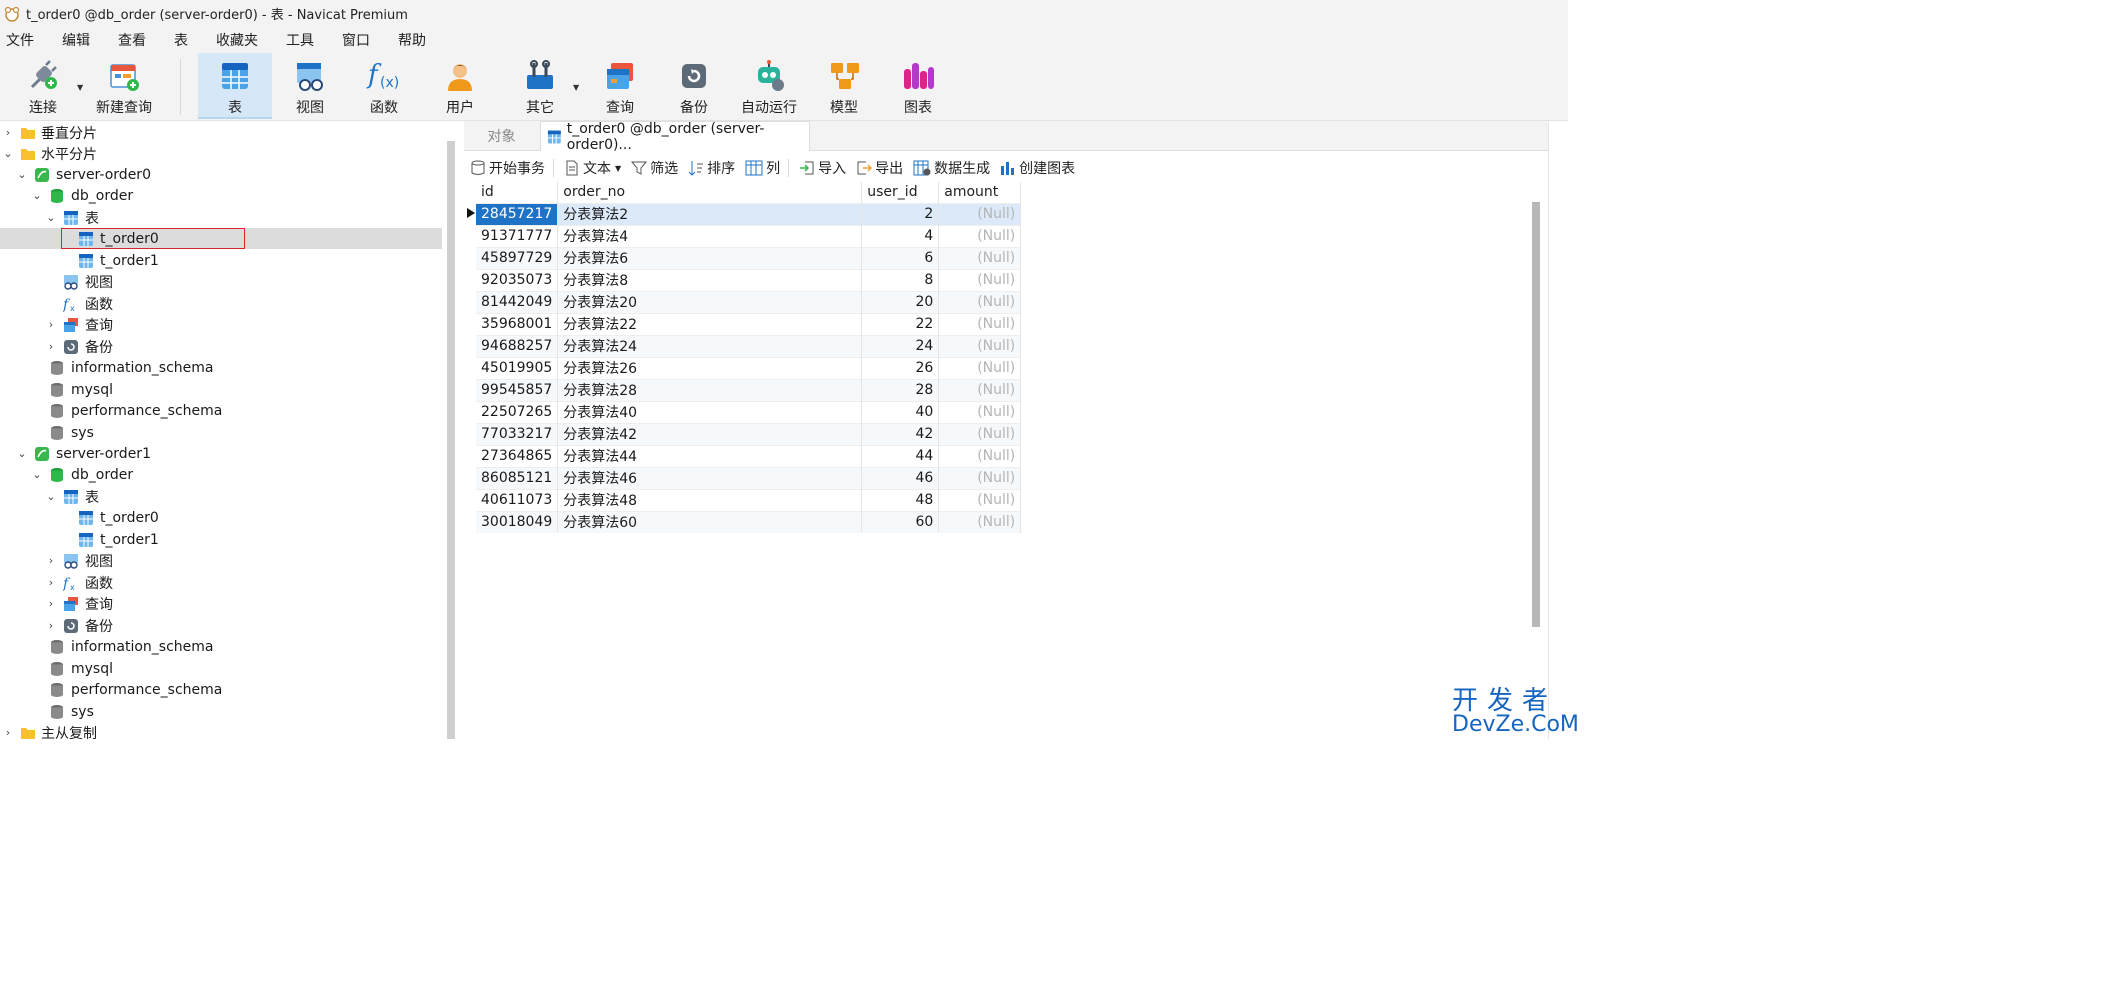 Image resolution: width=2121 pixels, height=1000 pixels. I want to click on table-row: 91371777 分表算法4 4 (Null), so click(749, 235).